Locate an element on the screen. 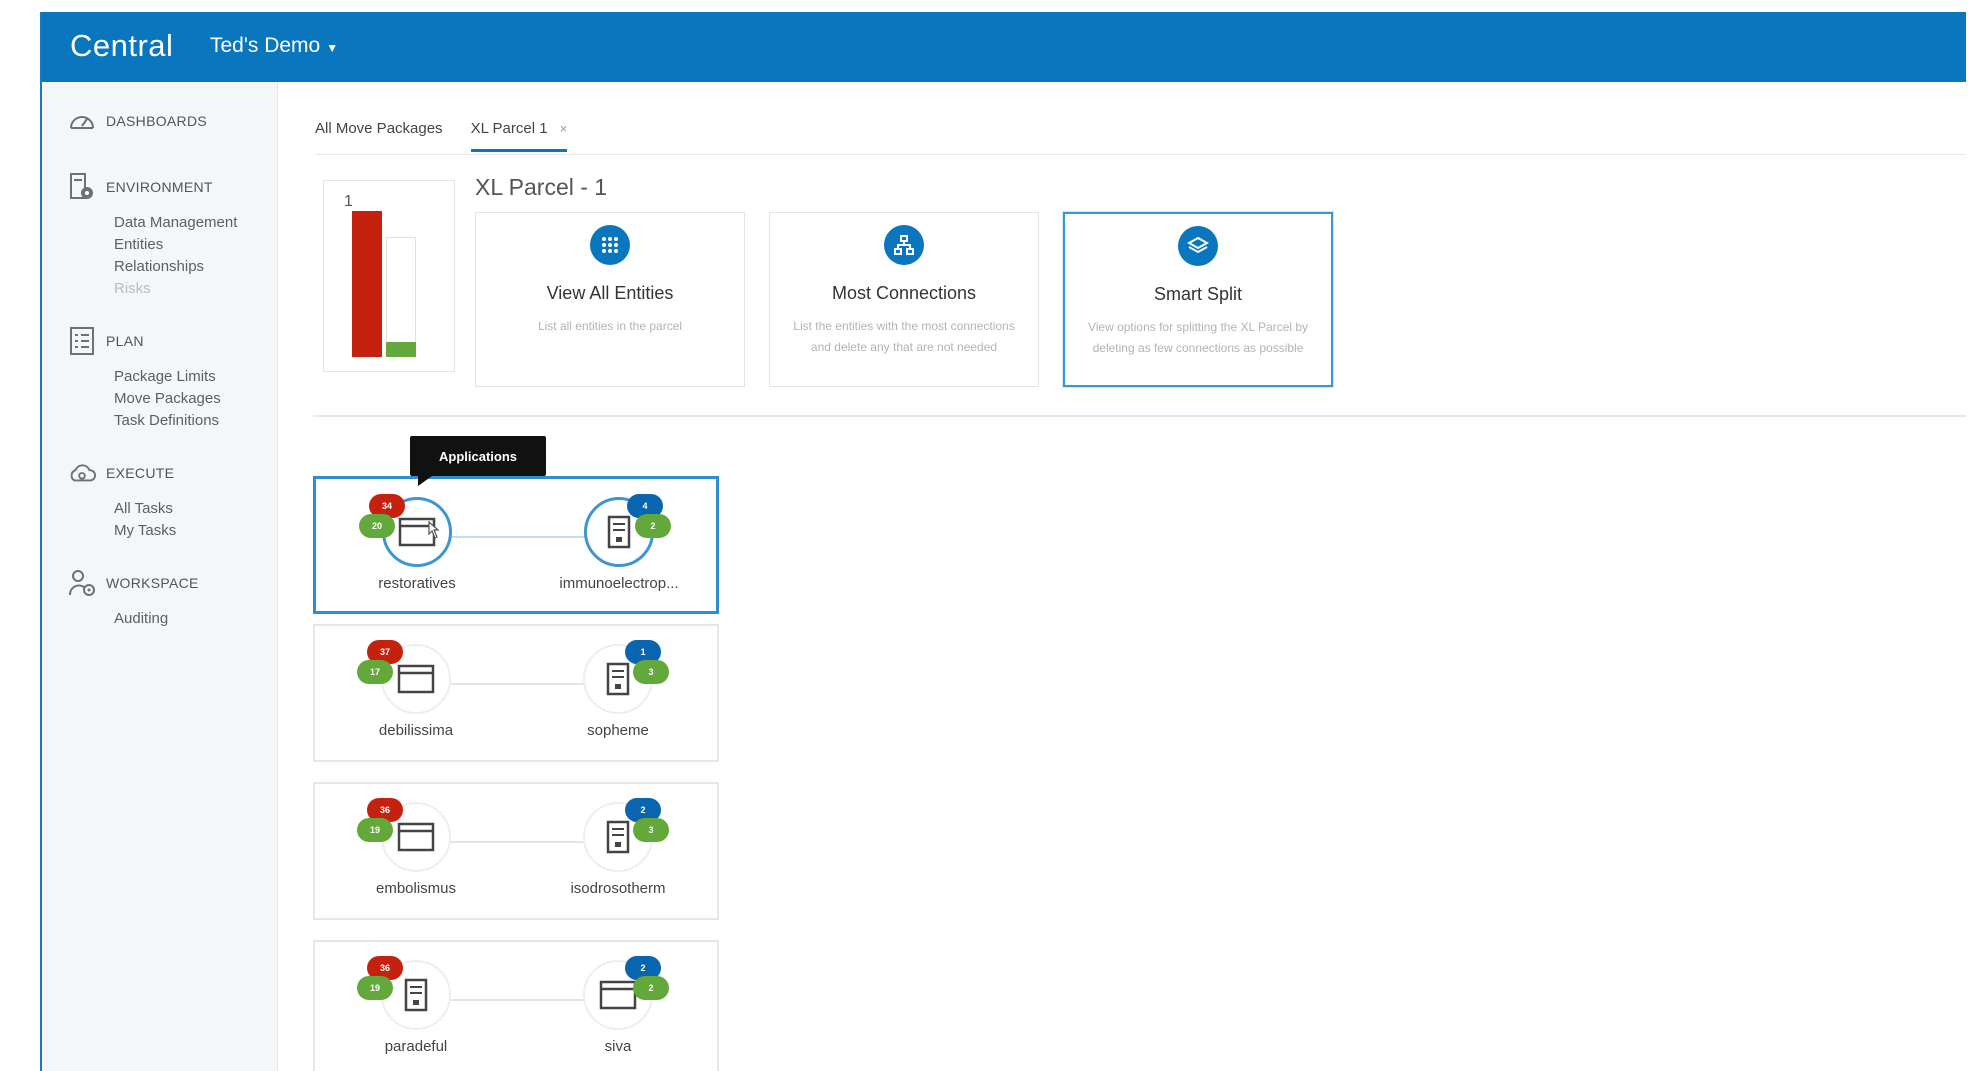 Image resolution: width=1968 pixels, height=1071 pixels. tab-label: XL Parcel 1 is located at coordinates (509, 128).